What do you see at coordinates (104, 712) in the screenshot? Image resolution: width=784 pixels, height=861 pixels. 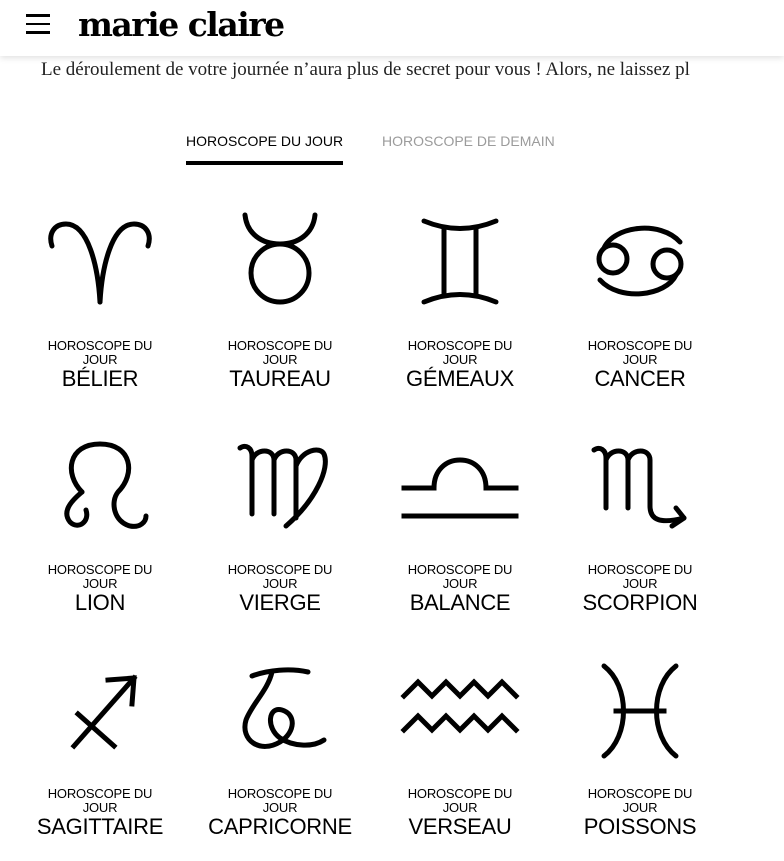 I see `sagittarius-icon` at bounding box center [104, 712].